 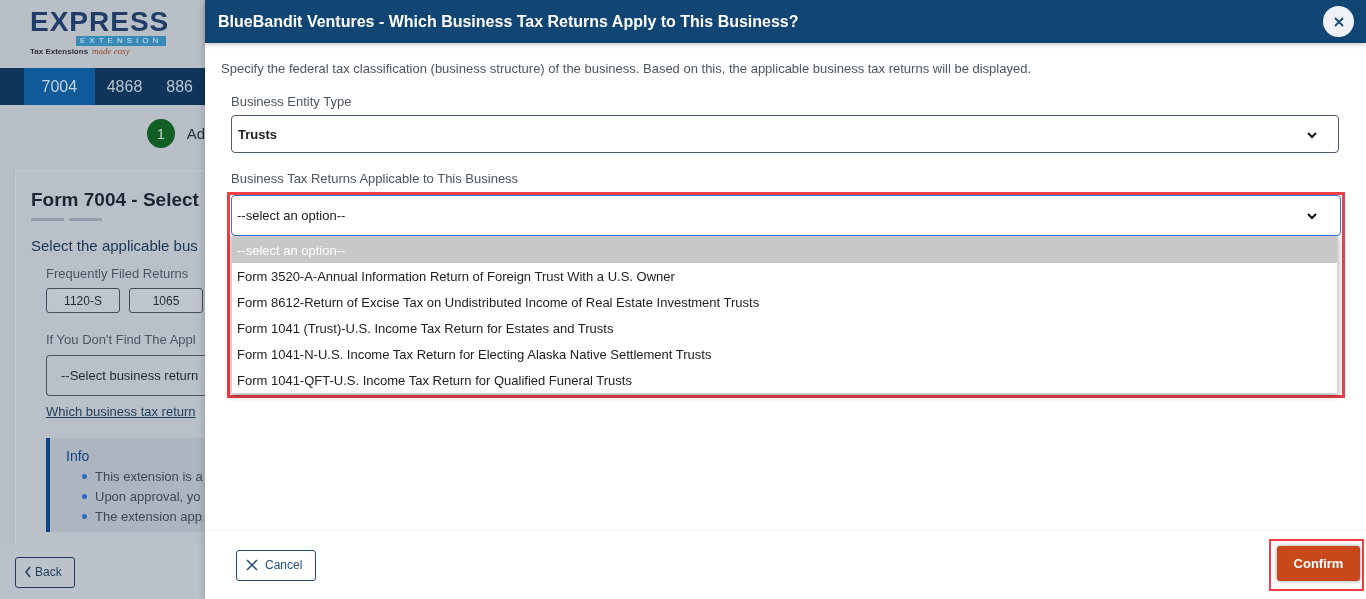 What do you see at coordinates (59, 51) in the screenshot?
I see `logo-tagline: Tax Extensions` at bounding box center [59, 51].